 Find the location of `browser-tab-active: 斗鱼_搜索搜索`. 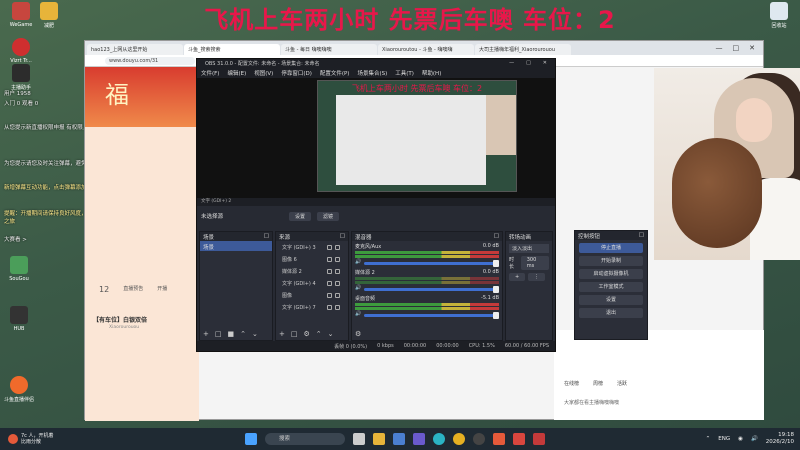

browser-tab-active: 斗鱼_搜索搜索 is located at coordinates (232, 49).